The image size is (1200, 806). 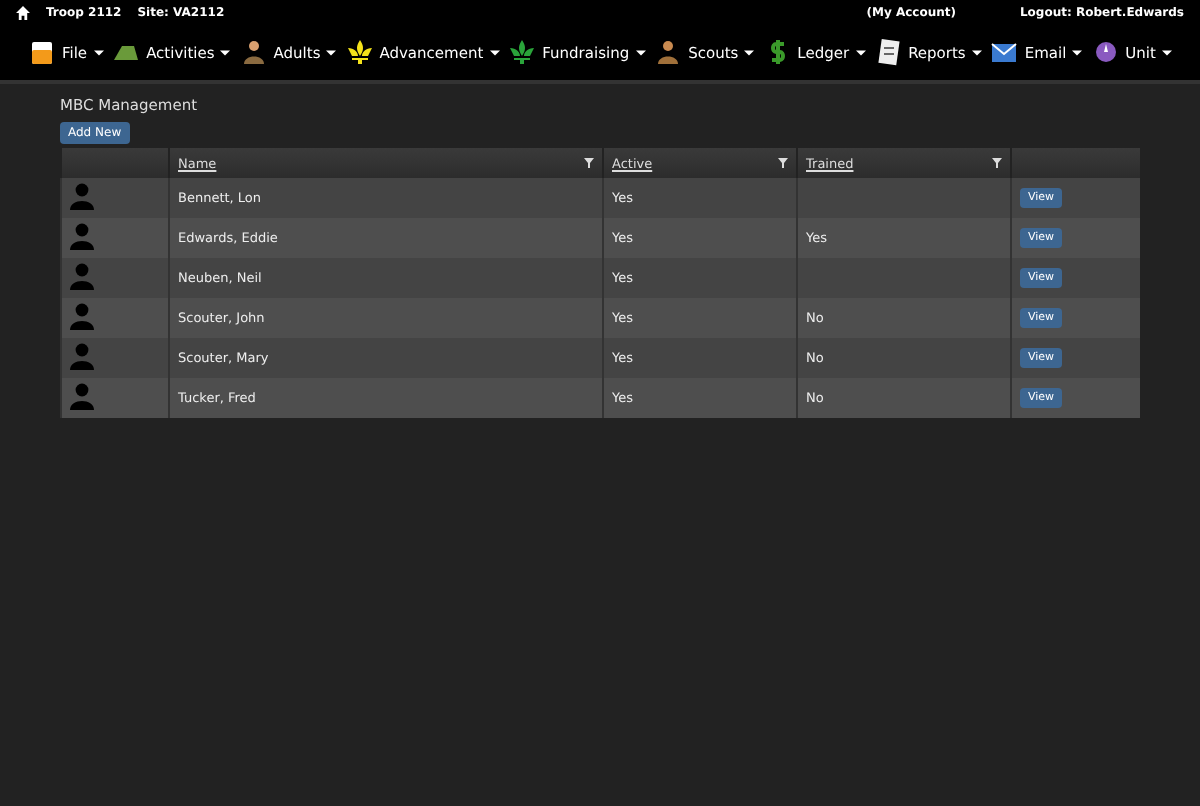 What do you see at coordinates (42, 52) in the screenshot?
I see `folder-icon` at bounding box center [42, 52].